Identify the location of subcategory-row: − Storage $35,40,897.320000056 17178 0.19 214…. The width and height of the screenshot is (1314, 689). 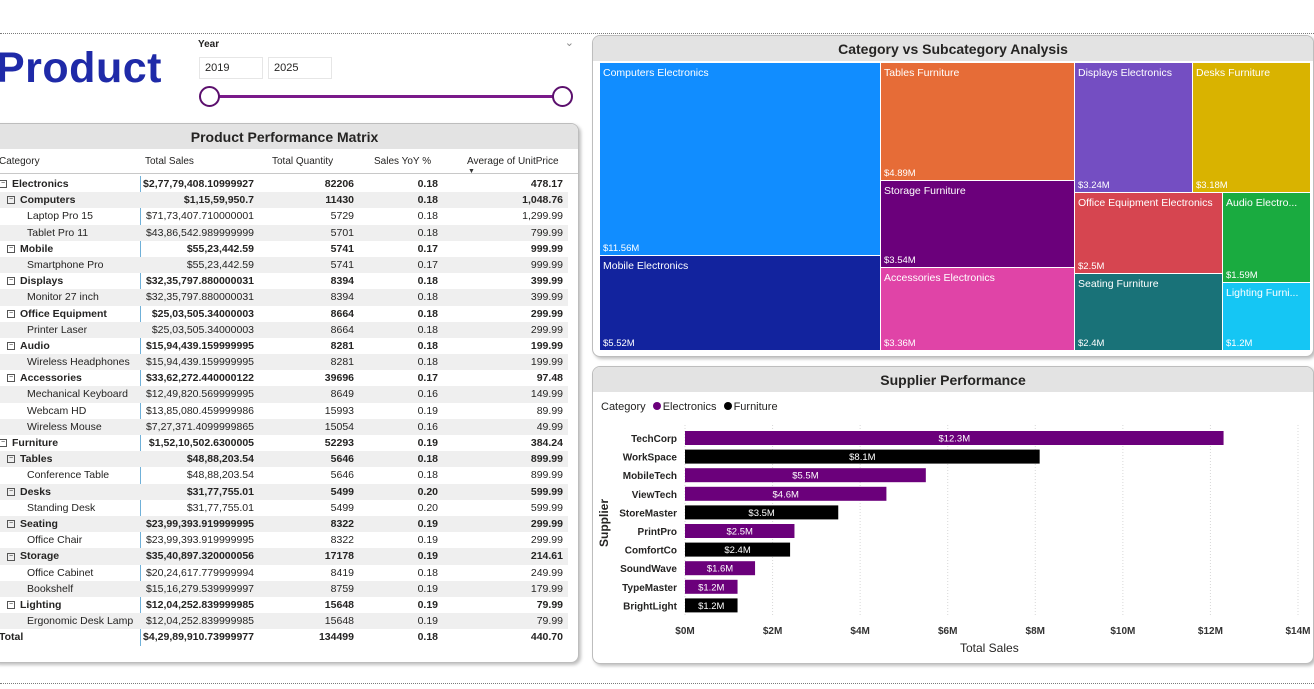
(284, 556).